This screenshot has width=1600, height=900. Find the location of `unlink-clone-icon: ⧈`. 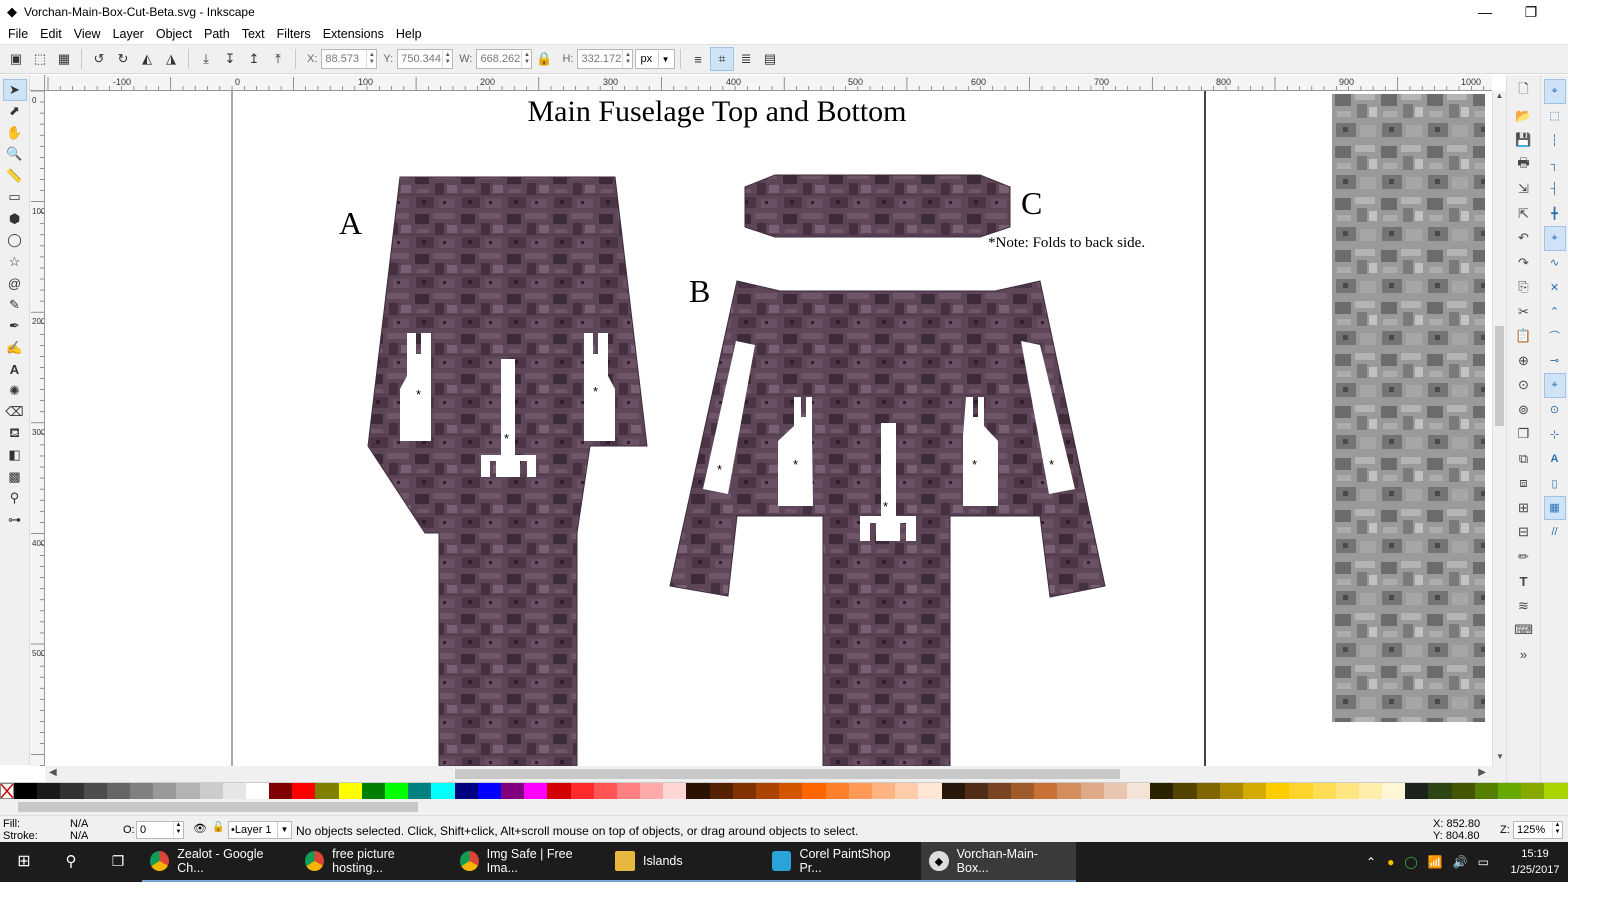

unlink-clone-icon: ⧈ is located at coordinates (1524, 483).